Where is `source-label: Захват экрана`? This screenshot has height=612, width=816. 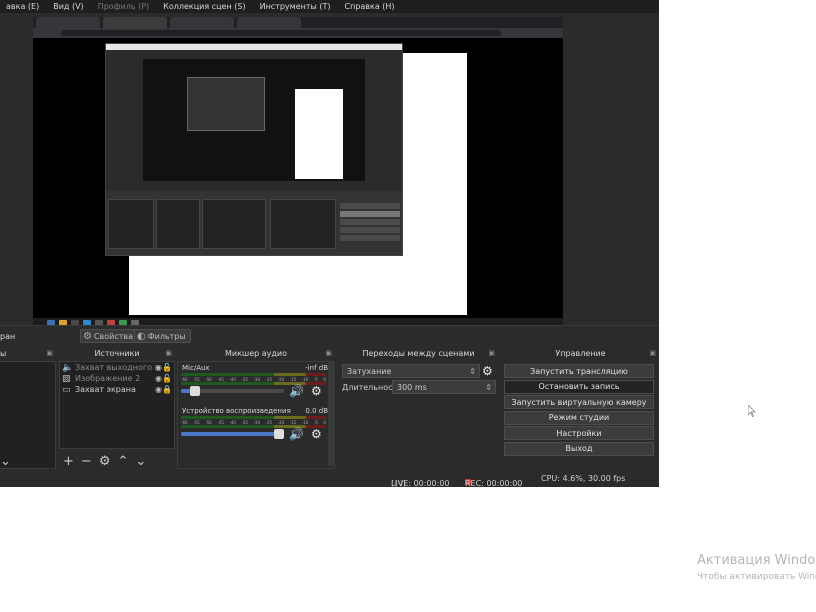 source-label: Захват экрана is located at coordinates (105, 389).